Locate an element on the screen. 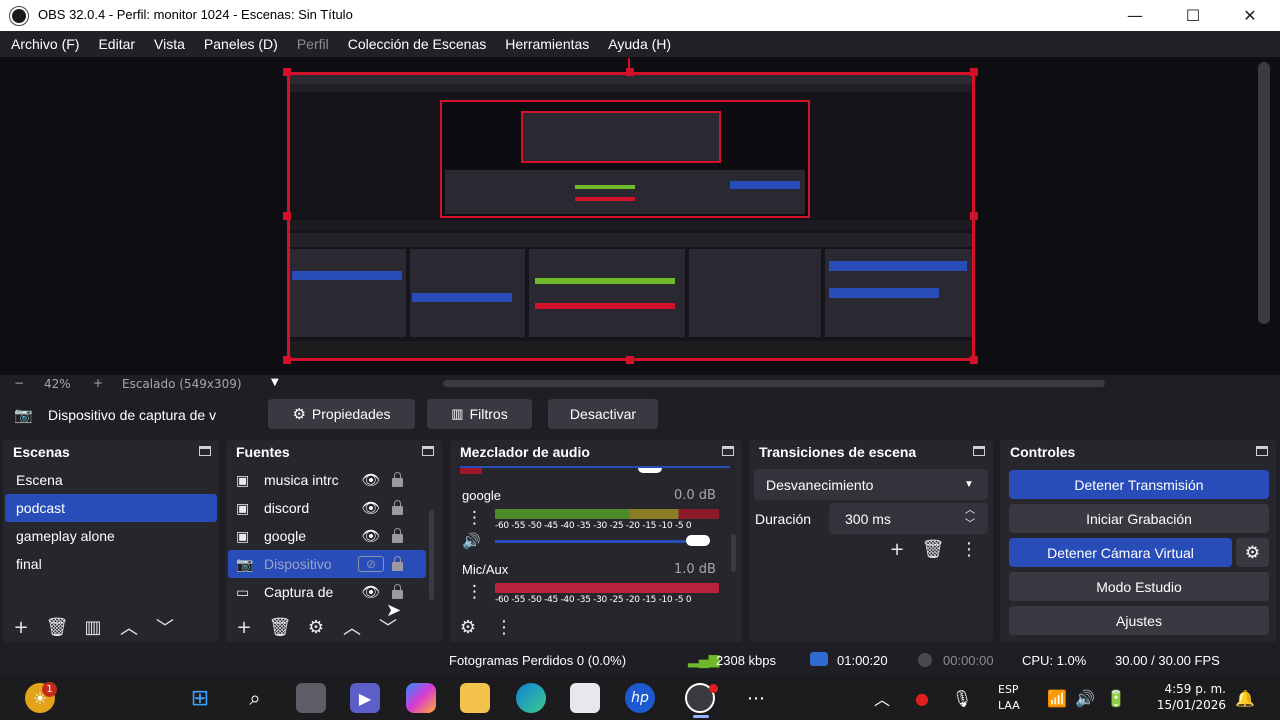 The image size is (1280, 720). battery-icon: 🔋 is located at coordinates (1116, 698).